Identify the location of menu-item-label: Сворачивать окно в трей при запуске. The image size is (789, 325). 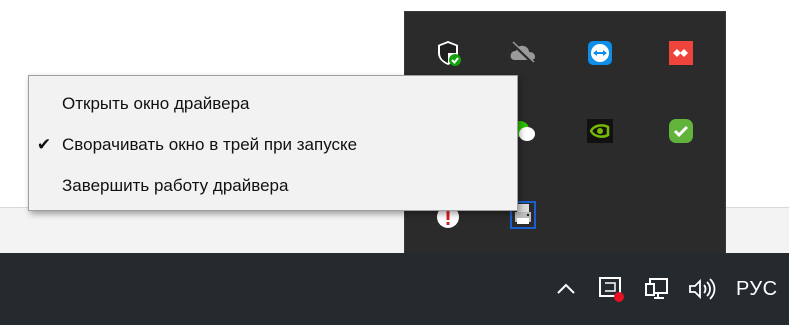
(210, 144).